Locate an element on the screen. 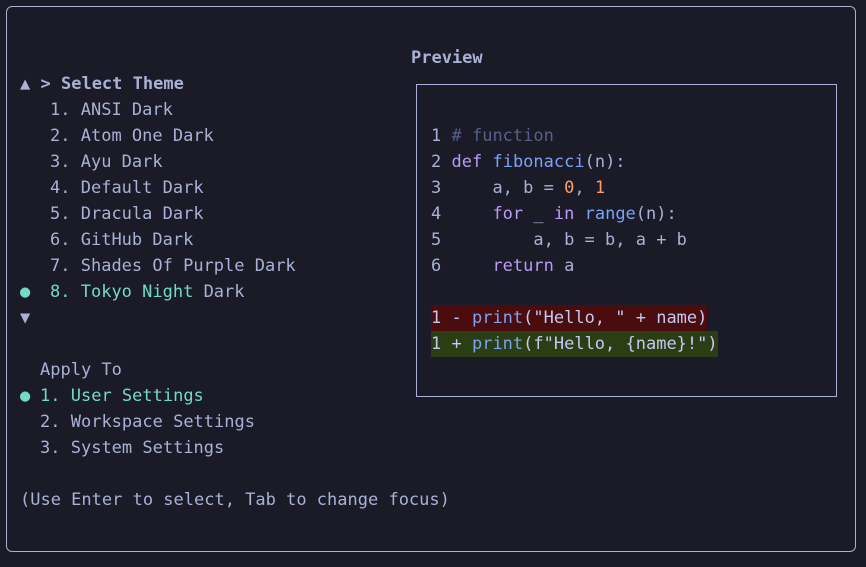 This screenshot has width=866, height=567. code-line-6: 6 return a is located at coordinates (503, 266).